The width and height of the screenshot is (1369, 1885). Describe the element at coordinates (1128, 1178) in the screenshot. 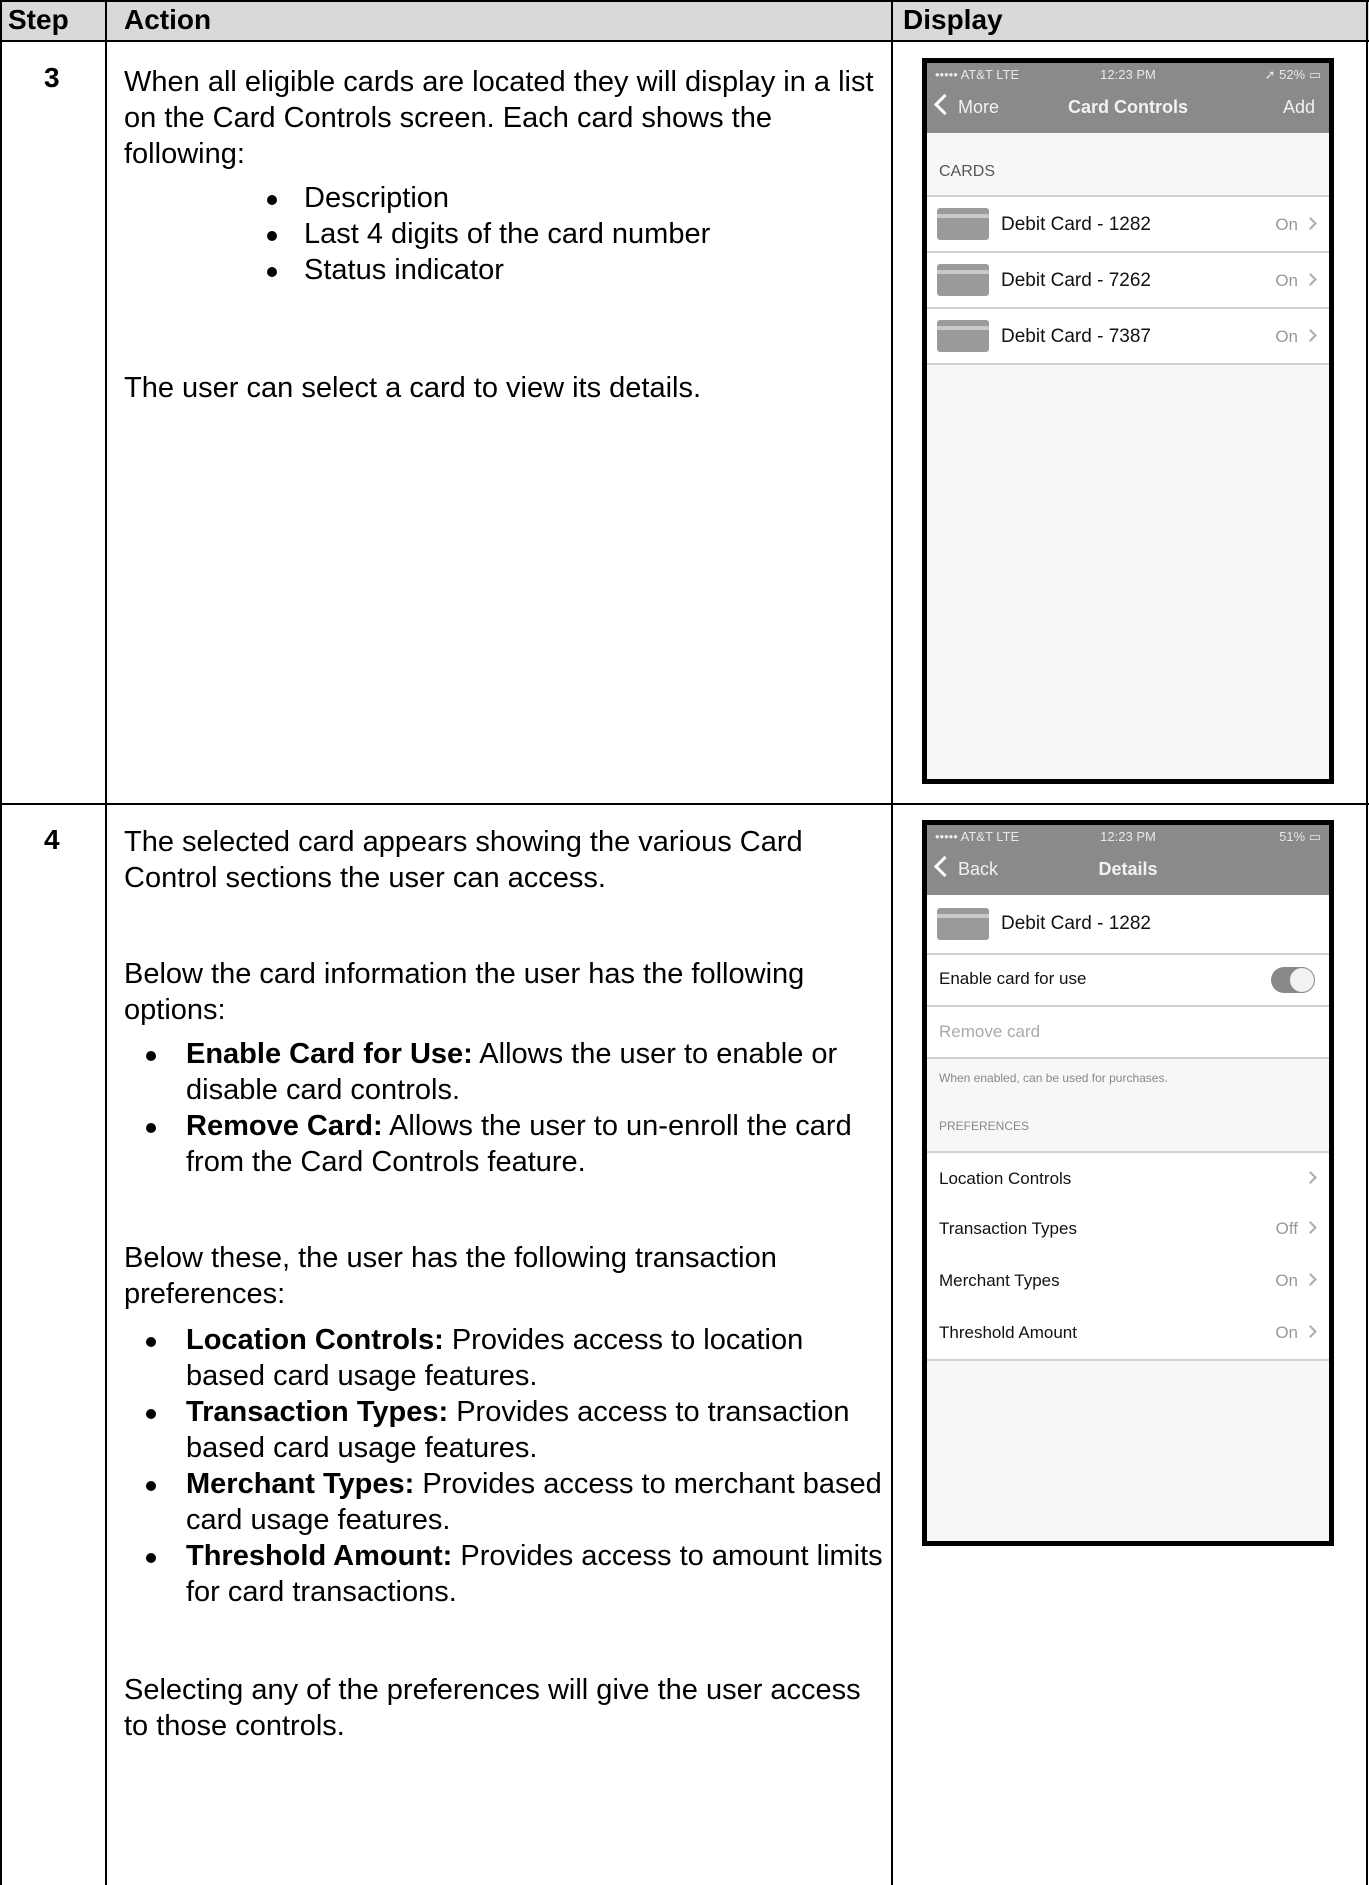

I see `pref-location-controls: Location Controls` at that location.